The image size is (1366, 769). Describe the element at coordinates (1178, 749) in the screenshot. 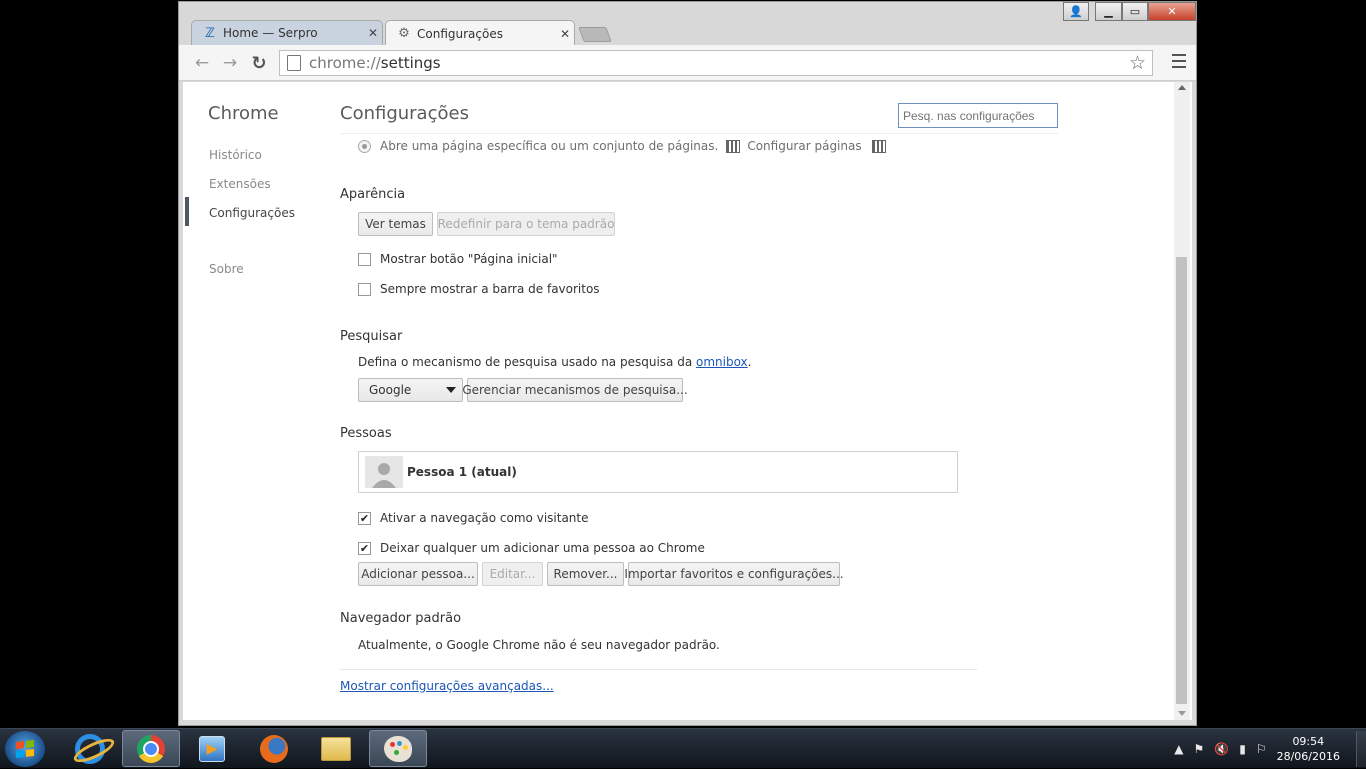

I see `show-hidden-icons-icon: ▲` at that location.